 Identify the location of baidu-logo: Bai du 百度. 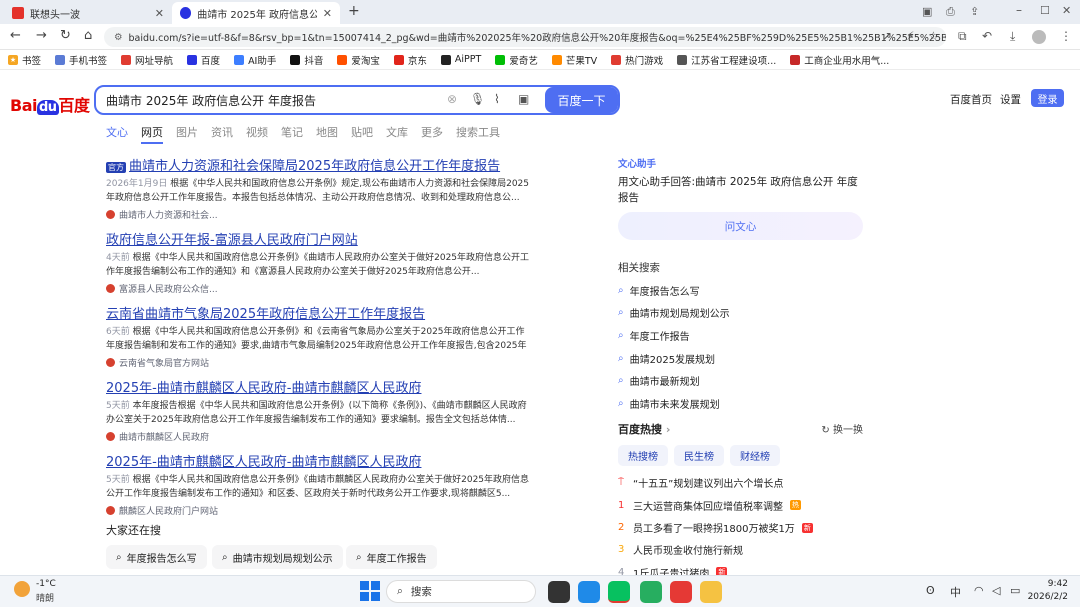
(50, 104).